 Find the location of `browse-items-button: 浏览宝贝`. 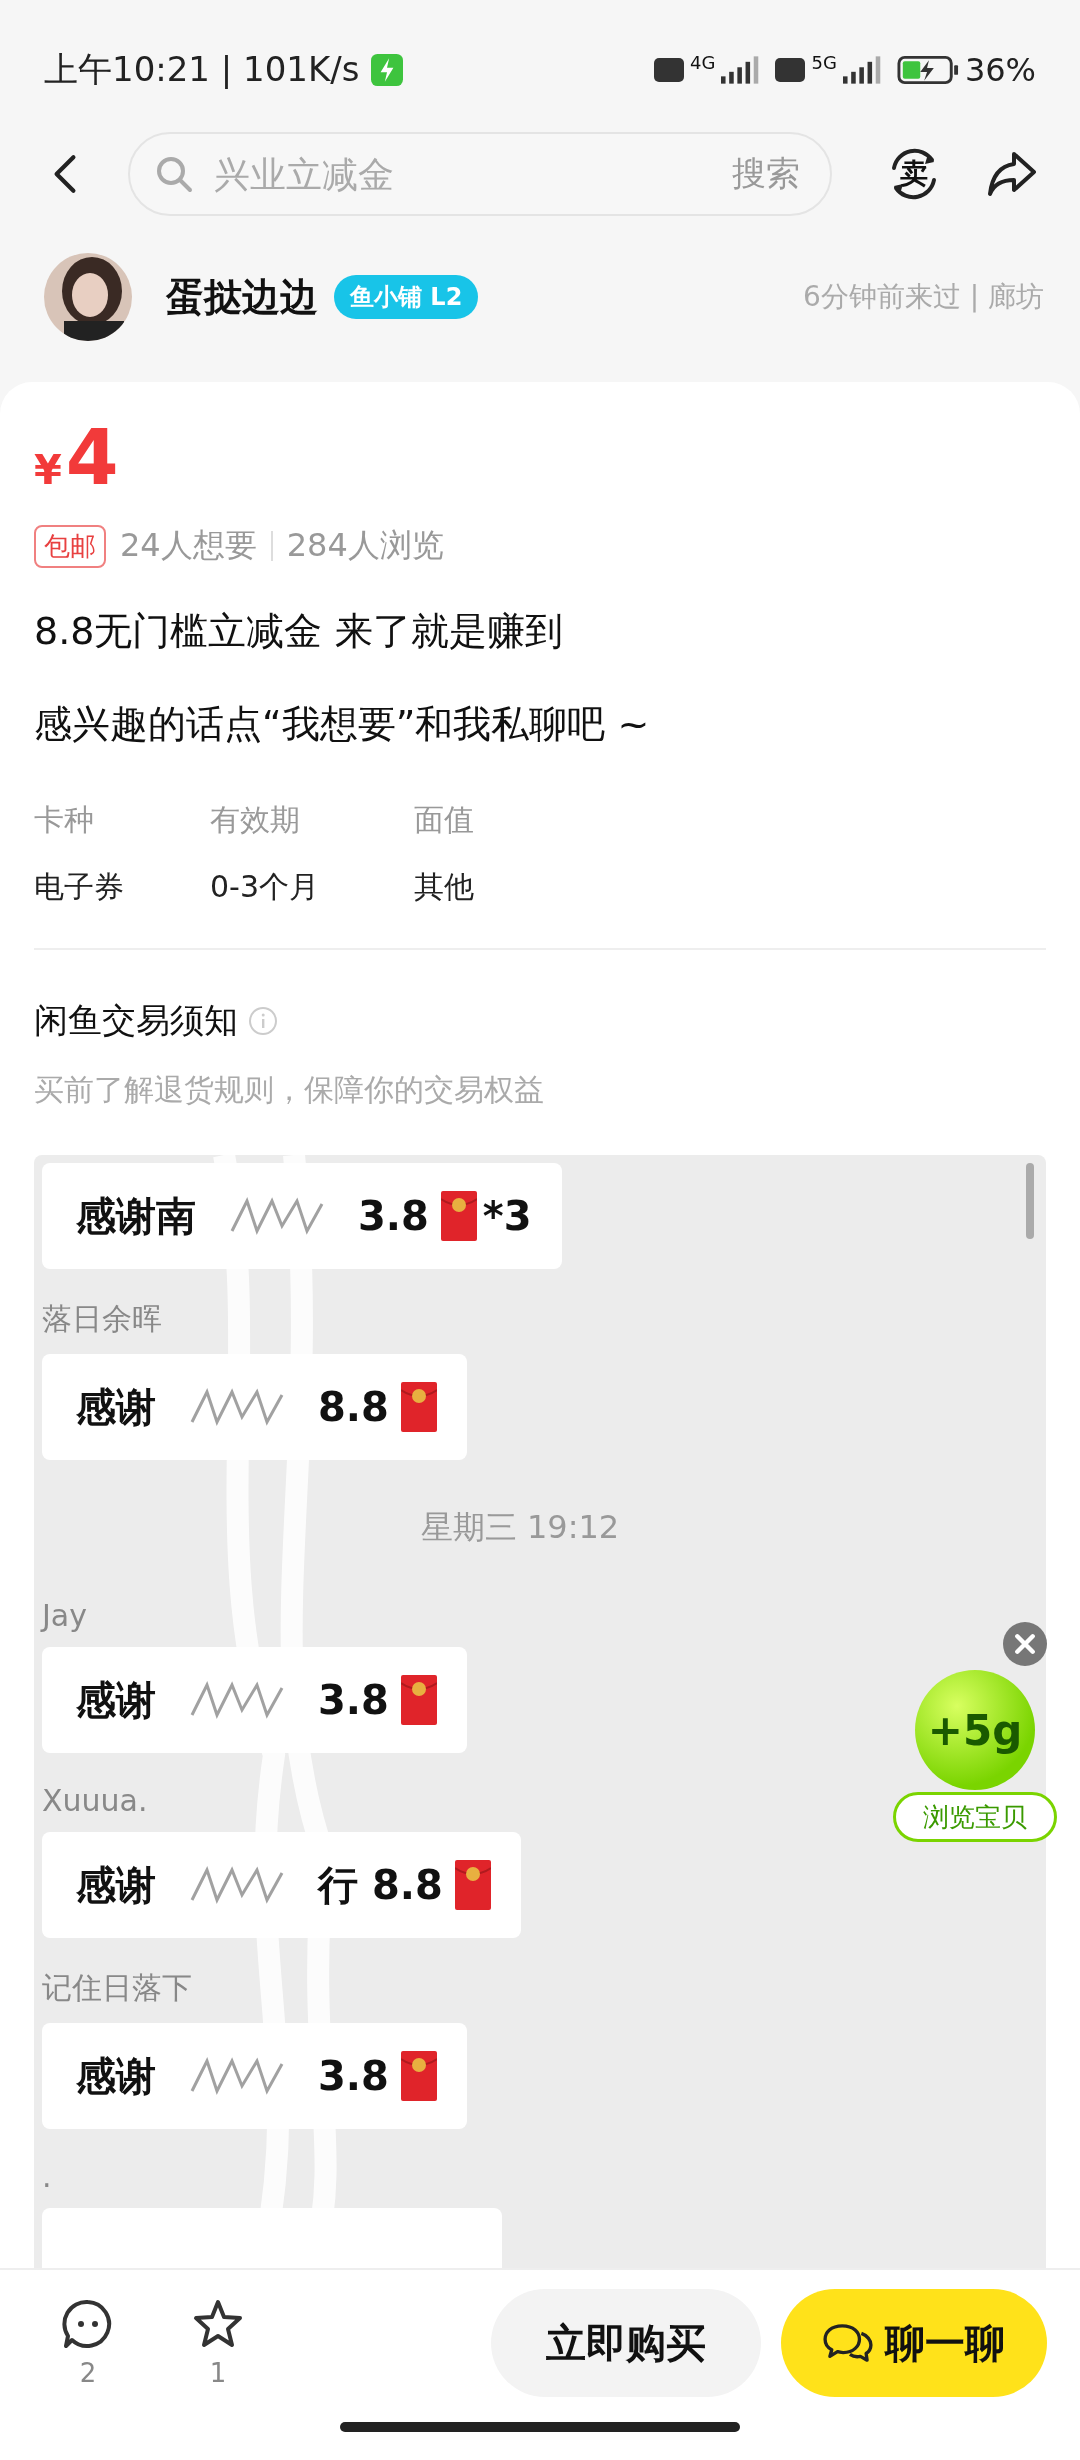

browse-items-button: 浏览宝贝 is located at coordinates (975, 1817).